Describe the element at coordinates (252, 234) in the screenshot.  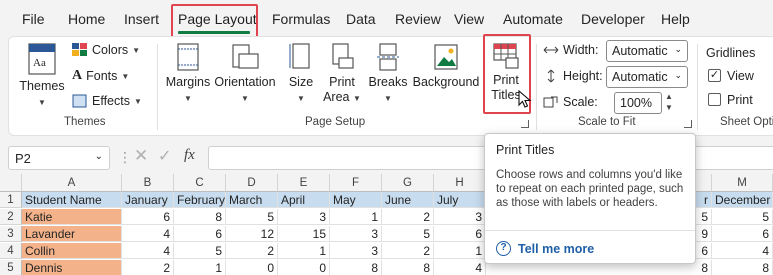
I see `data-cell: 12` at that location.